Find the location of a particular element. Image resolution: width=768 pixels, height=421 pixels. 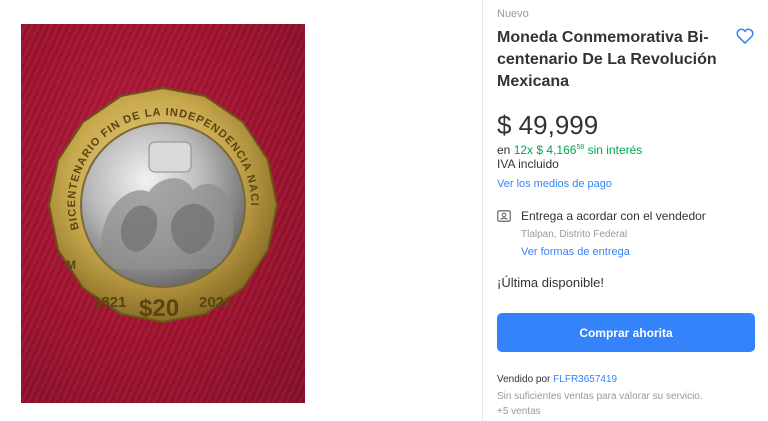

installments-count: 12x is located at coordinates (523, 150).